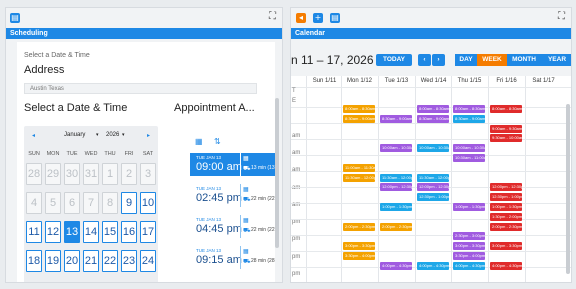 This screenshot has width=576, height=289. Describe the element at coordinates (144, 18) in the screenshot. I see `scheduling-toolbar: ▤ ⛶` at that location.